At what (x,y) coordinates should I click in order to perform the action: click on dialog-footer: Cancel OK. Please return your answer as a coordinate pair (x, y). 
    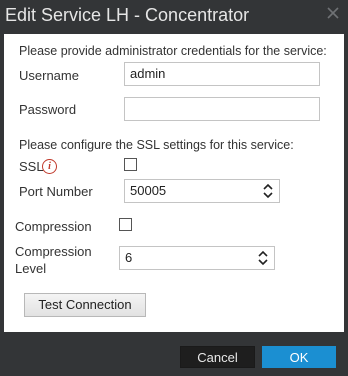
    Looking at the image, I should click on (174, 356).